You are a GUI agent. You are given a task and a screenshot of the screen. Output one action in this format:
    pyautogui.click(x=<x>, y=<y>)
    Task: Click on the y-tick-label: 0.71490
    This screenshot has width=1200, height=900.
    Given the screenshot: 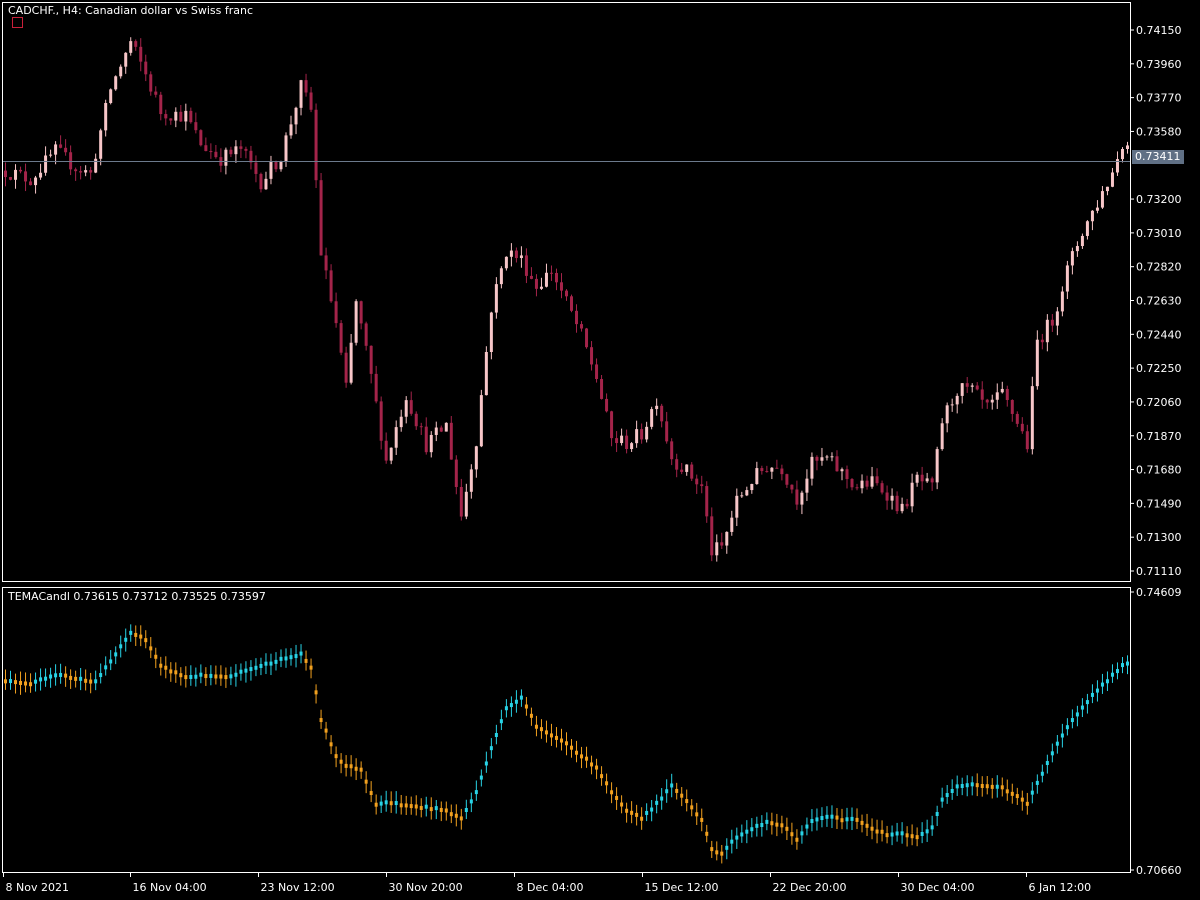 What is the action you would take?
    pyautogui.click(x=1159, y=503)
    